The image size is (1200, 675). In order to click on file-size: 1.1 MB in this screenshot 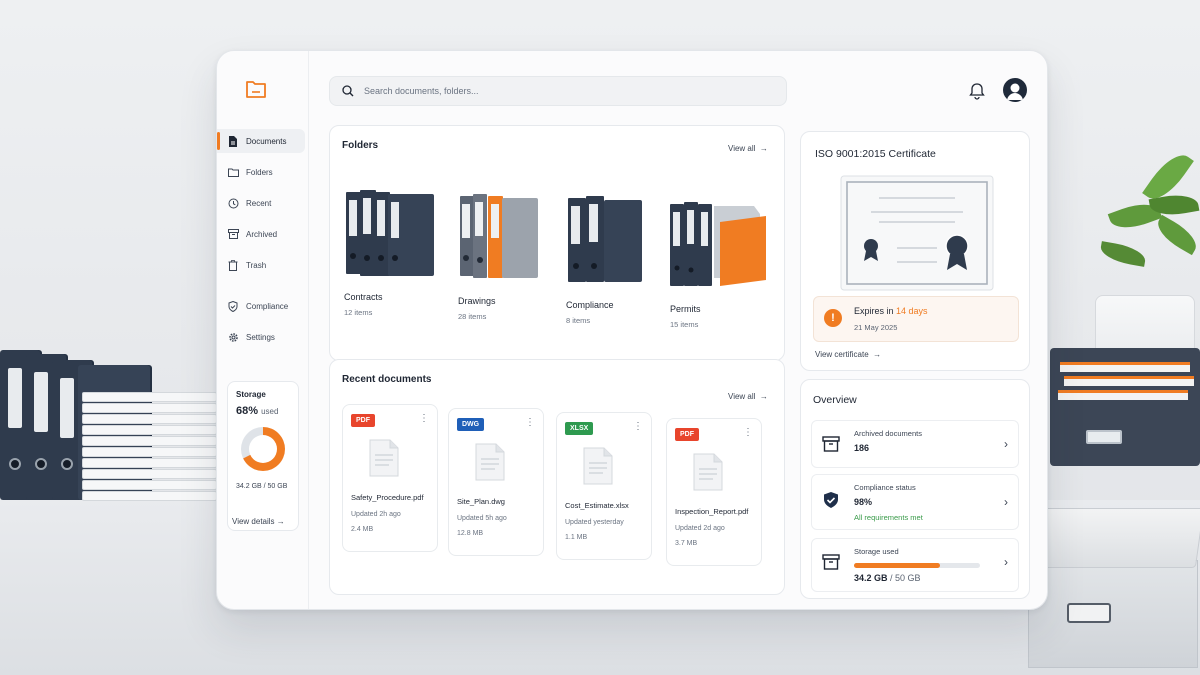, I will do `click(576, 537)`.